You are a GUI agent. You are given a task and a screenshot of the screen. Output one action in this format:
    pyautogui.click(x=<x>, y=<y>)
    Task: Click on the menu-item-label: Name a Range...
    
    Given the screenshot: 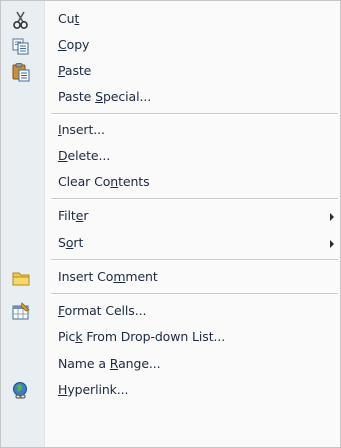 What is the action you would take?
    pyautogui.click(x=109, y=363)
    